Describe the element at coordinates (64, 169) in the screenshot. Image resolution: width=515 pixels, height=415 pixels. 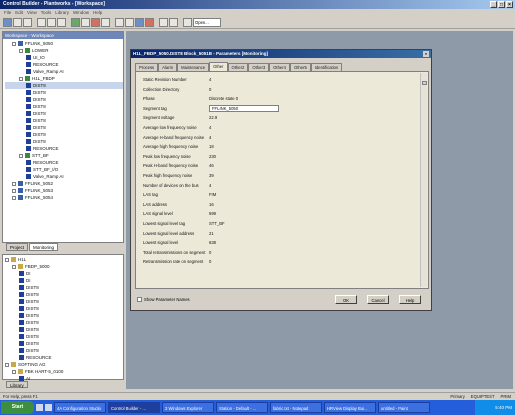
I see `tree-node: STT_BF_I/O` at that location.